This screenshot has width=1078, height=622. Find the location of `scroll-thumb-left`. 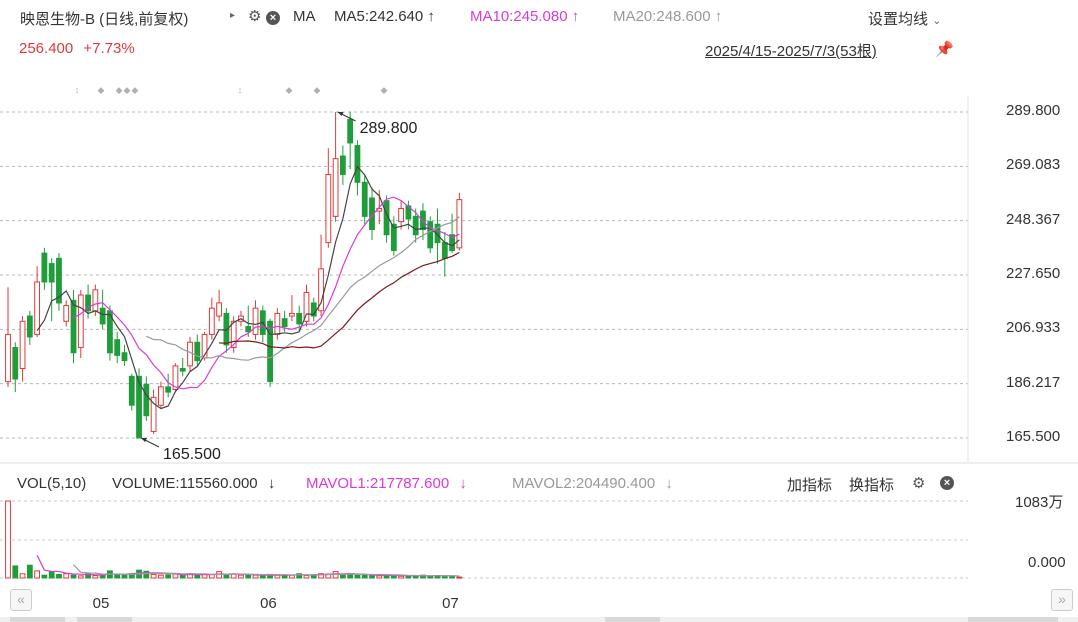

scroll-thumb-left is located at coordinates (37, 619).